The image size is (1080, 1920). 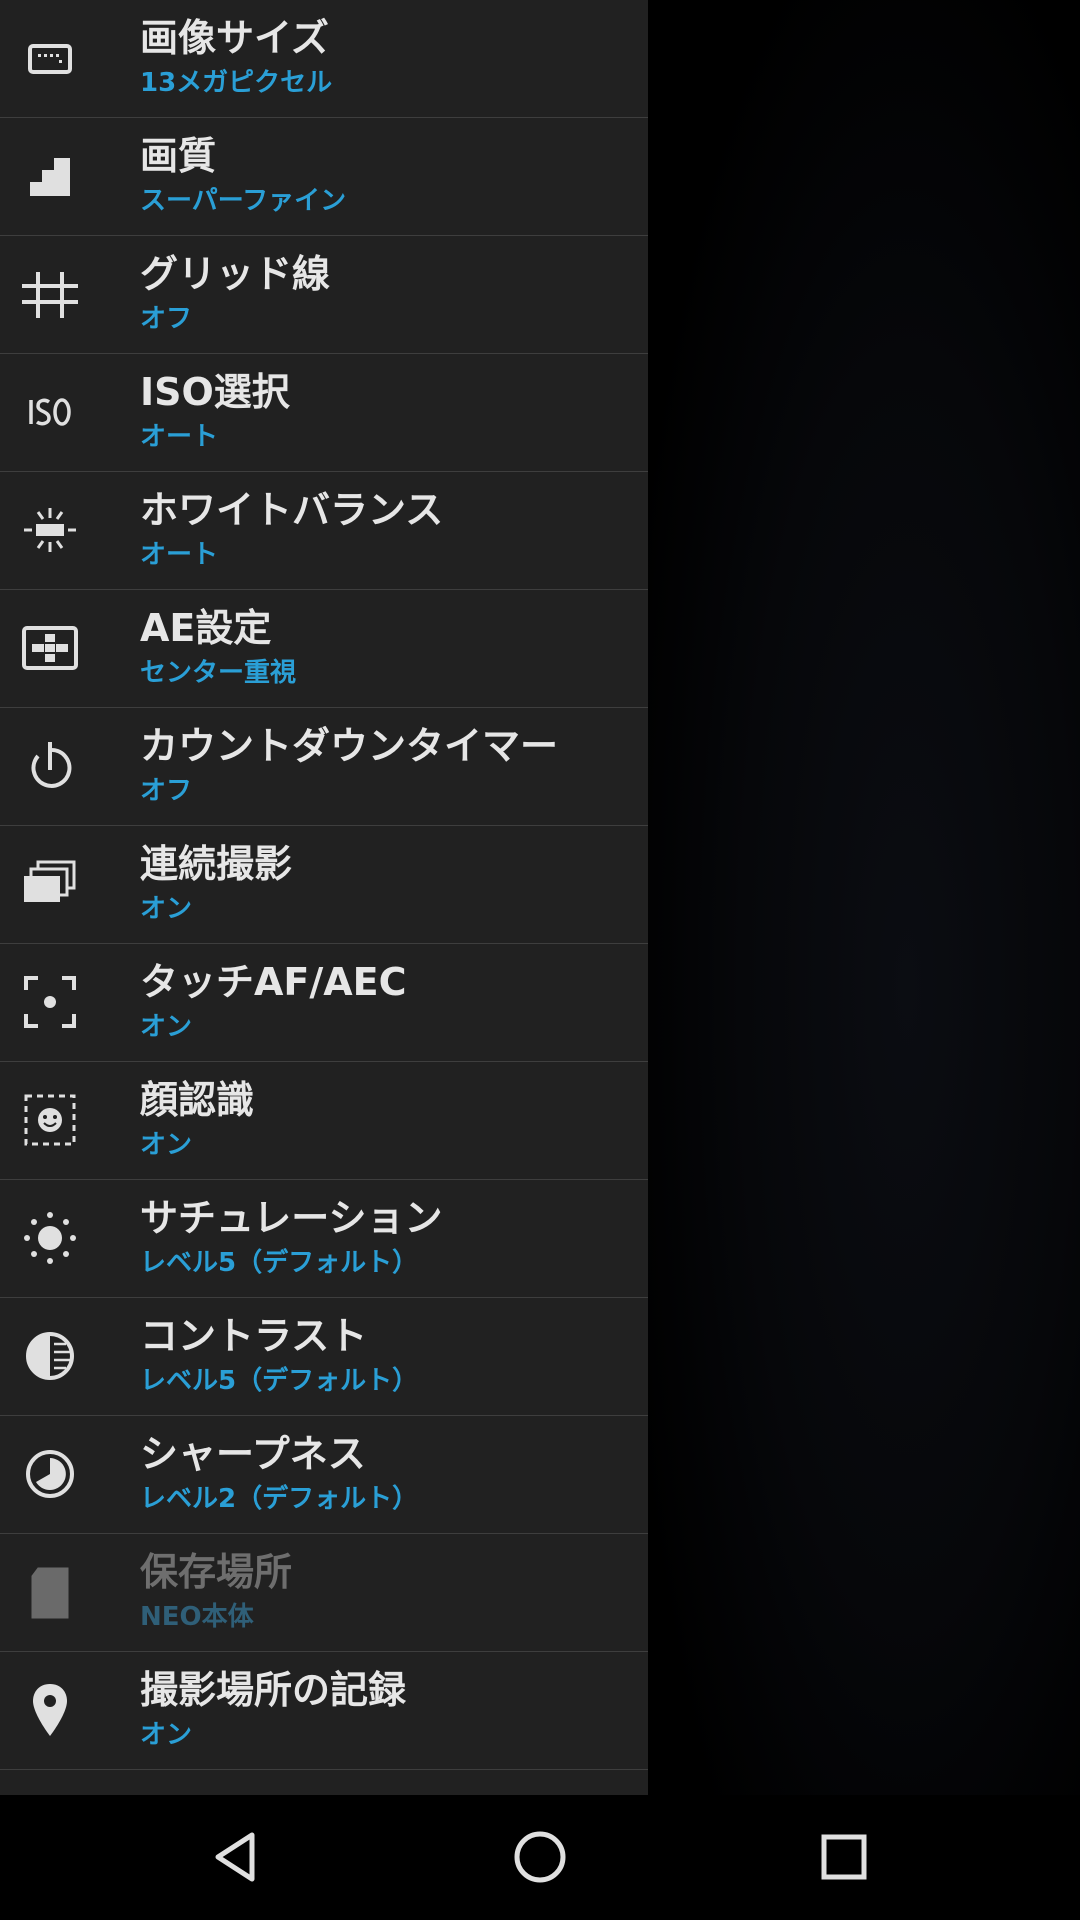 I want to click on metering-icon, so click(x=50, y=648).